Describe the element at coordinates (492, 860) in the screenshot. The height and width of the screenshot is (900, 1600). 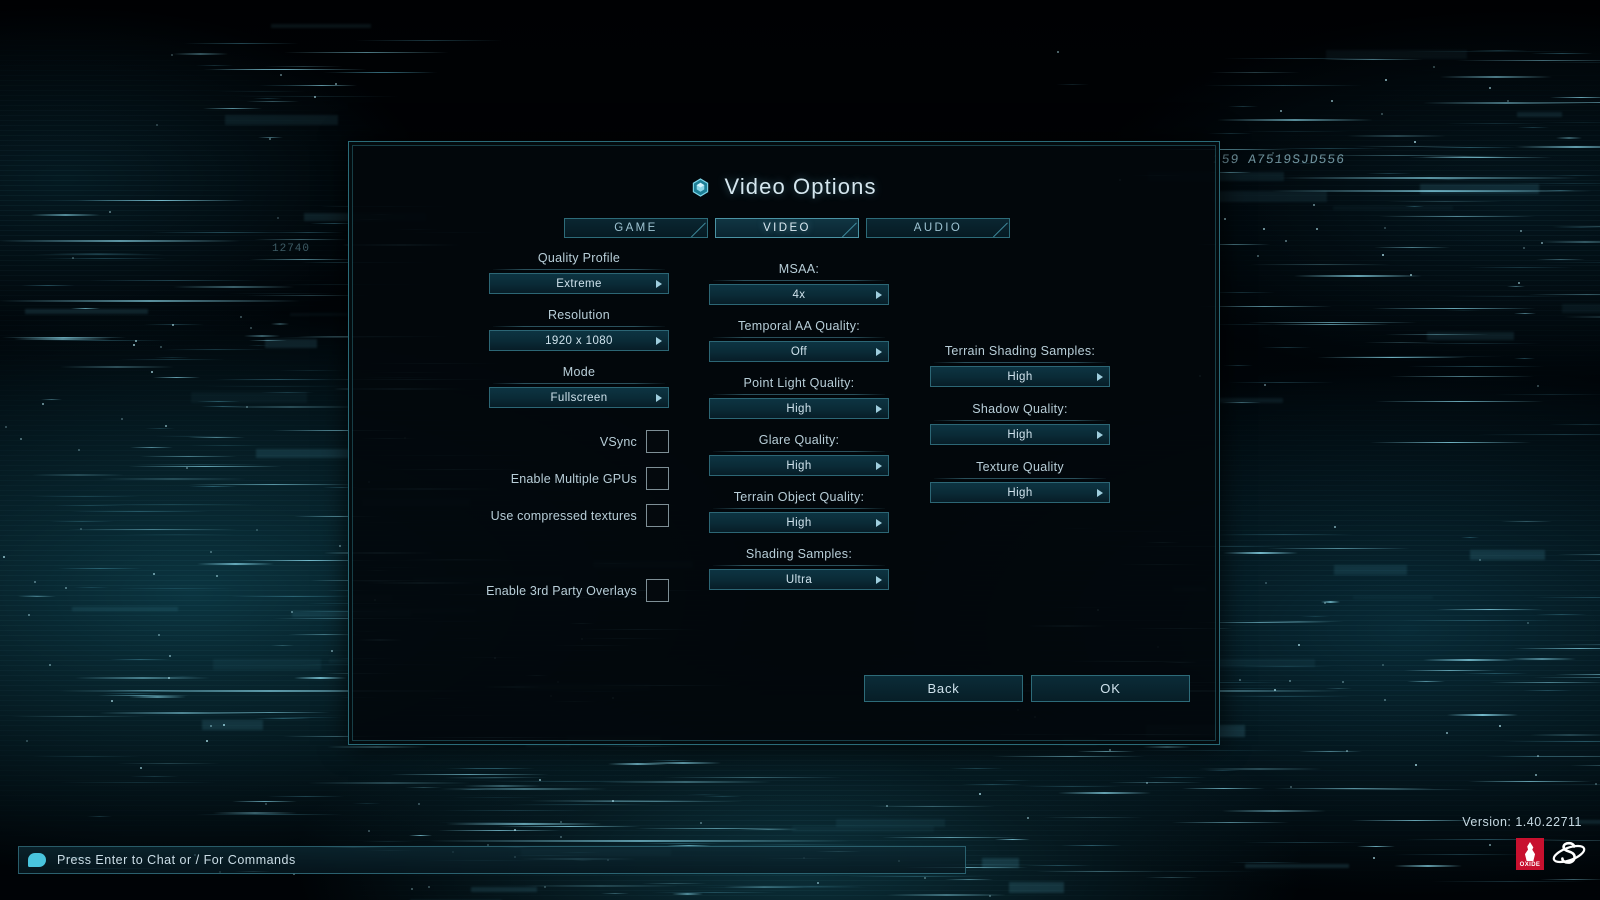
I see `chat-input-bar: Press Enter to Chat or / For Commands` at that location.